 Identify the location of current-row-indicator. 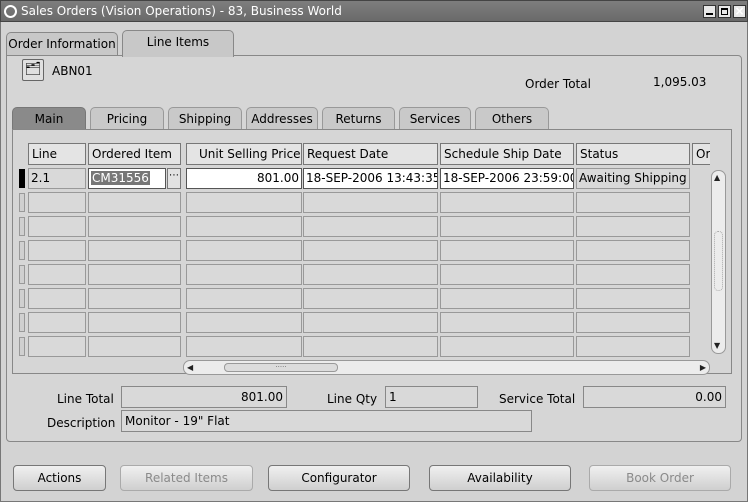
(22, 178).